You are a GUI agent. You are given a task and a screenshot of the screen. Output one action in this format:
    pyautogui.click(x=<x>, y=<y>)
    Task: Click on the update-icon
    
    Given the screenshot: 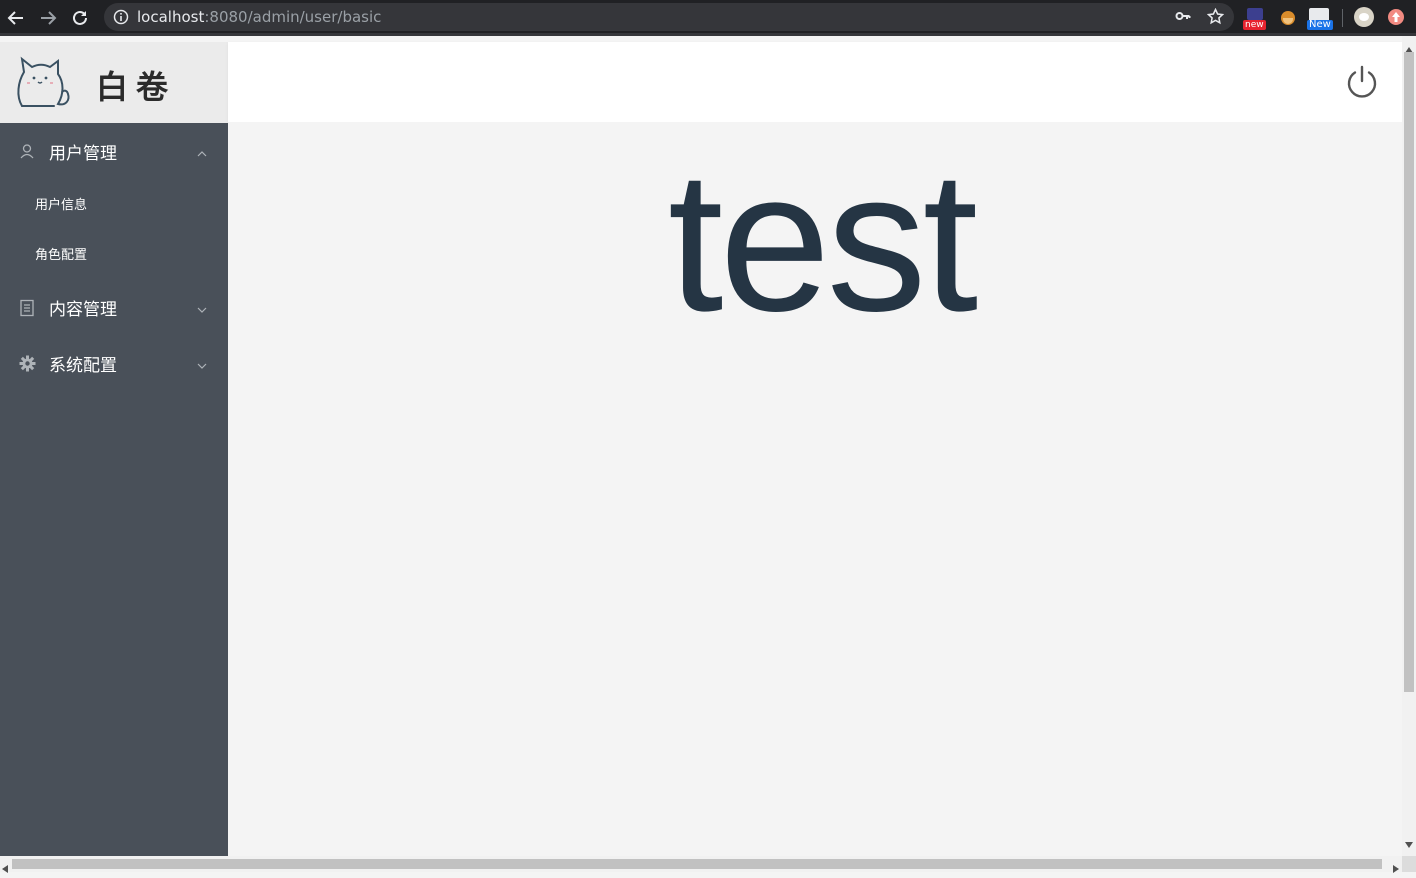 What is the action you would take?
    pyautogui.click(x=1397, y=18)
    